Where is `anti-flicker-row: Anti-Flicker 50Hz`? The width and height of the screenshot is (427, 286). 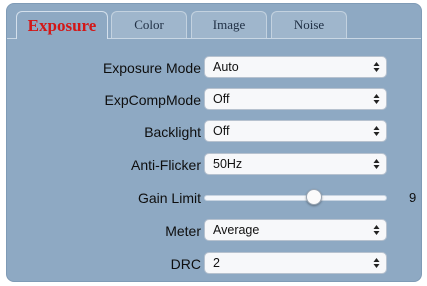
anti-flicker-row: Anti-Flicker 50Hz is located at coordinates (214, 165).